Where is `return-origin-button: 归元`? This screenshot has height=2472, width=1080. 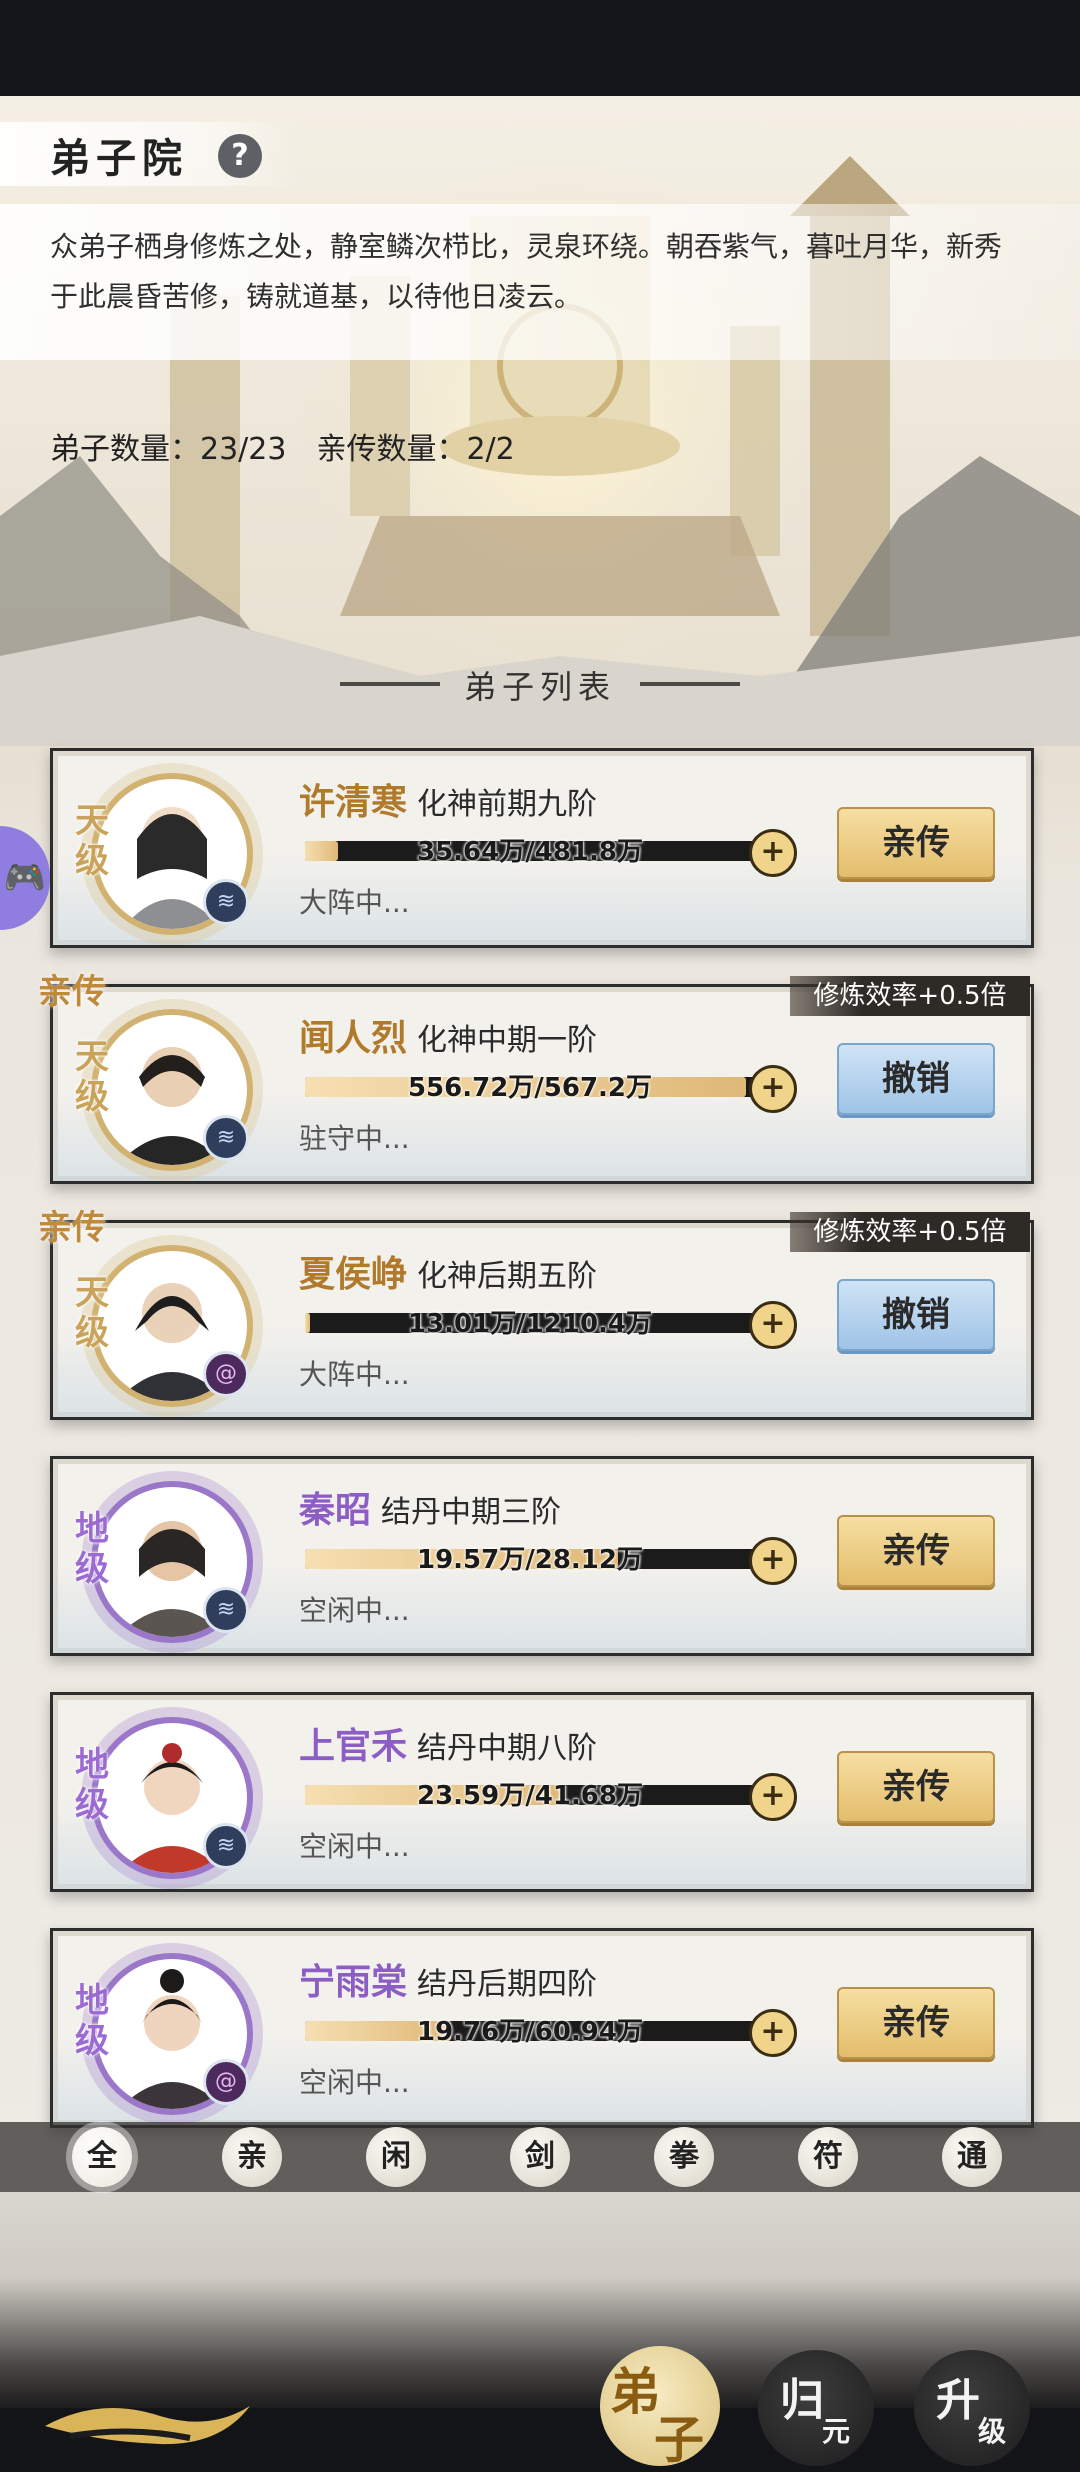 return-origin-button: 归元 is located at coordinates (816, 2408).